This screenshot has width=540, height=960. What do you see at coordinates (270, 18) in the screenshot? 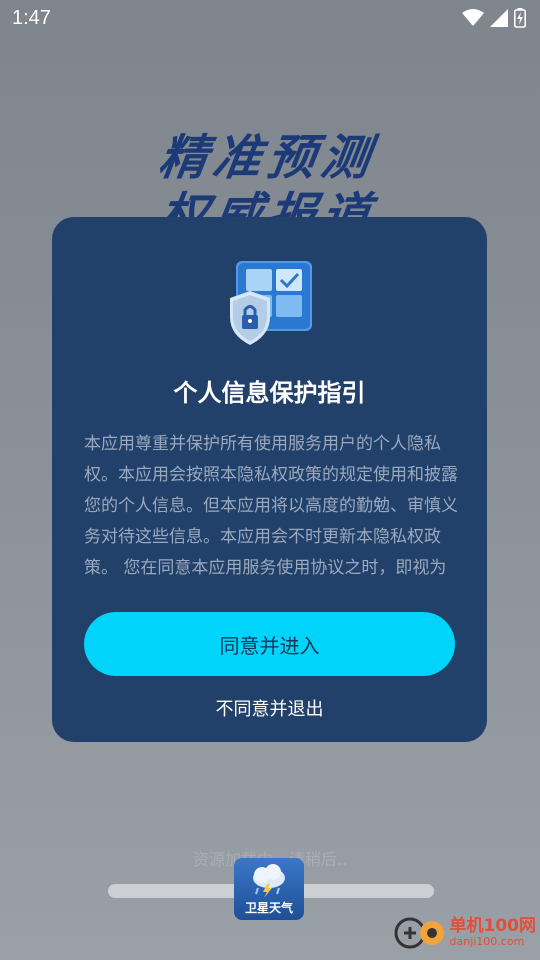
I see `status-bar: 1:47` at bounding box center [270, 18].